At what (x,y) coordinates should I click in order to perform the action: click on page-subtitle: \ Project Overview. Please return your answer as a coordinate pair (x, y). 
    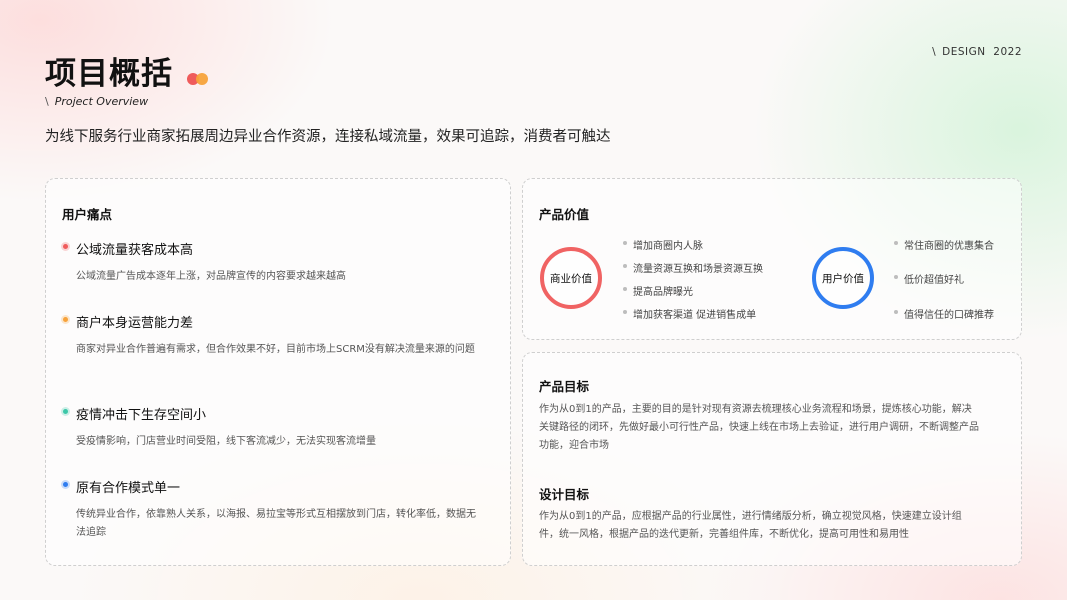
    Looking at the image, I should click on (96, 101).